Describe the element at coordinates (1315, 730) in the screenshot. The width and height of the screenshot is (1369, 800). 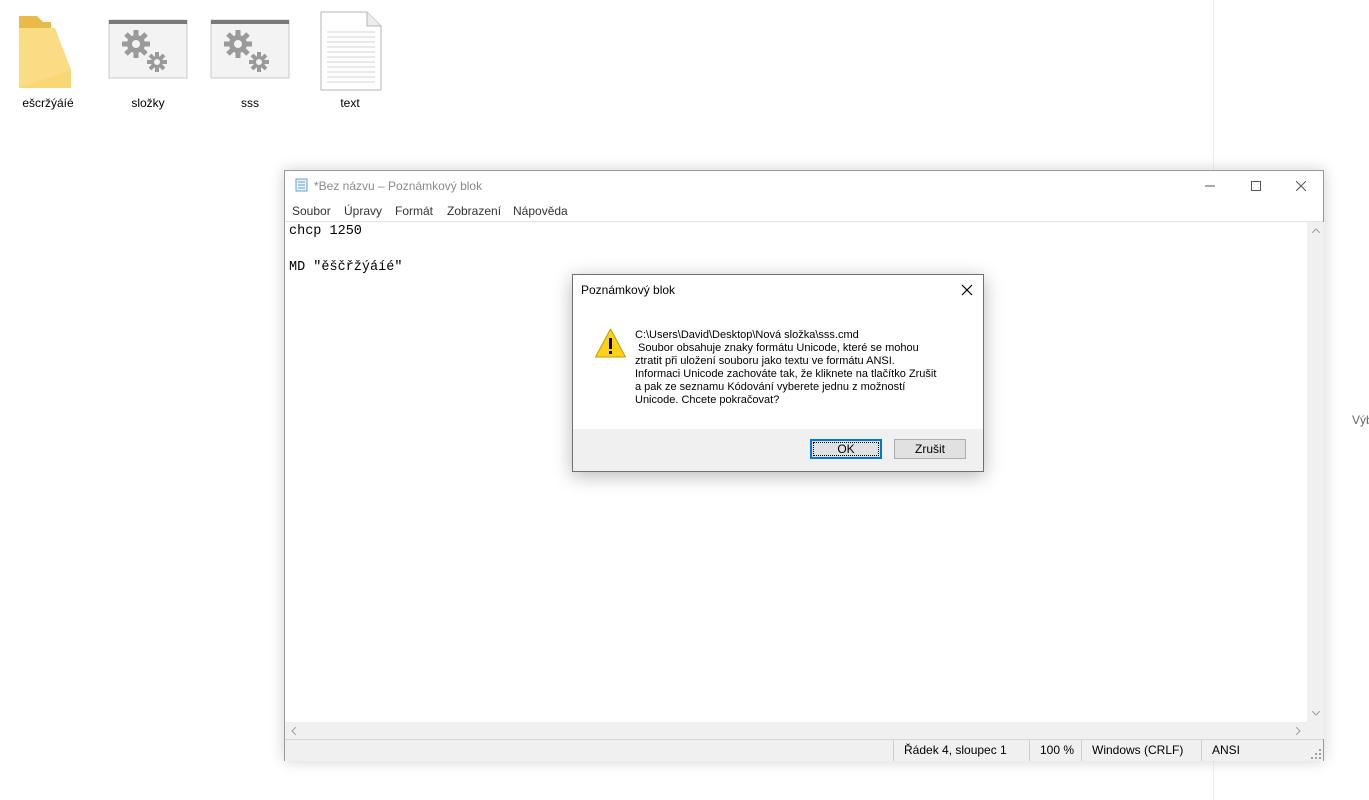
I see `scrollbar-corner` at that location.